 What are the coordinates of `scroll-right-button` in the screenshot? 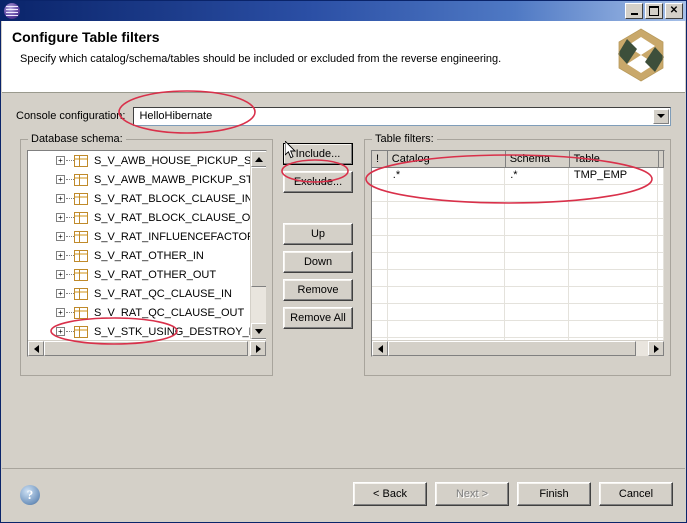 It's located at (258, 348).